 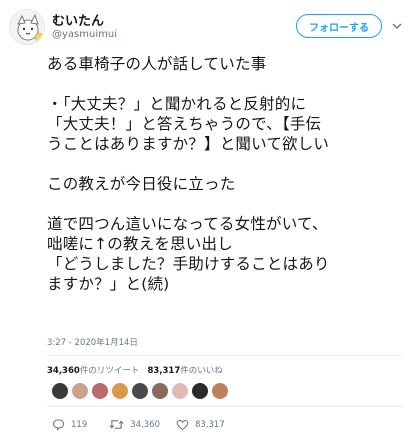 I want to click on reply-icon, so click(x=58, y=425).